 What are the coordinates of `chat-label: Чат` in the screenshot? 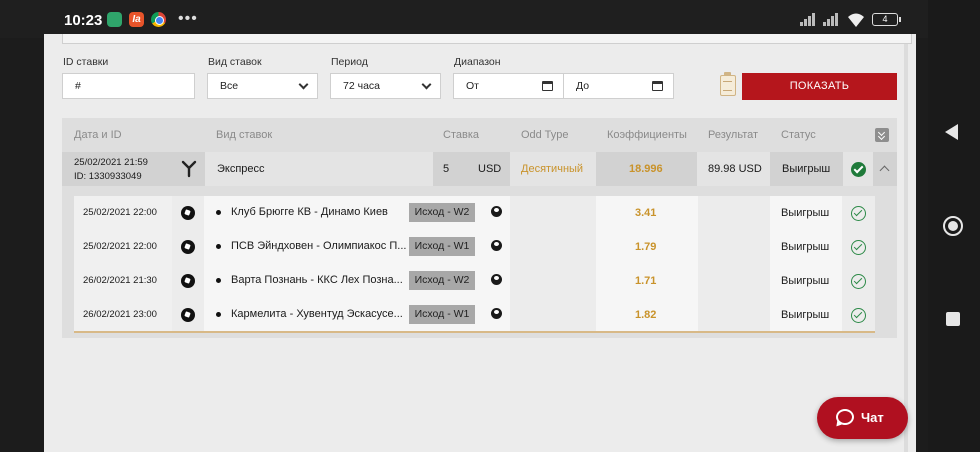 It's located at (872, 417).